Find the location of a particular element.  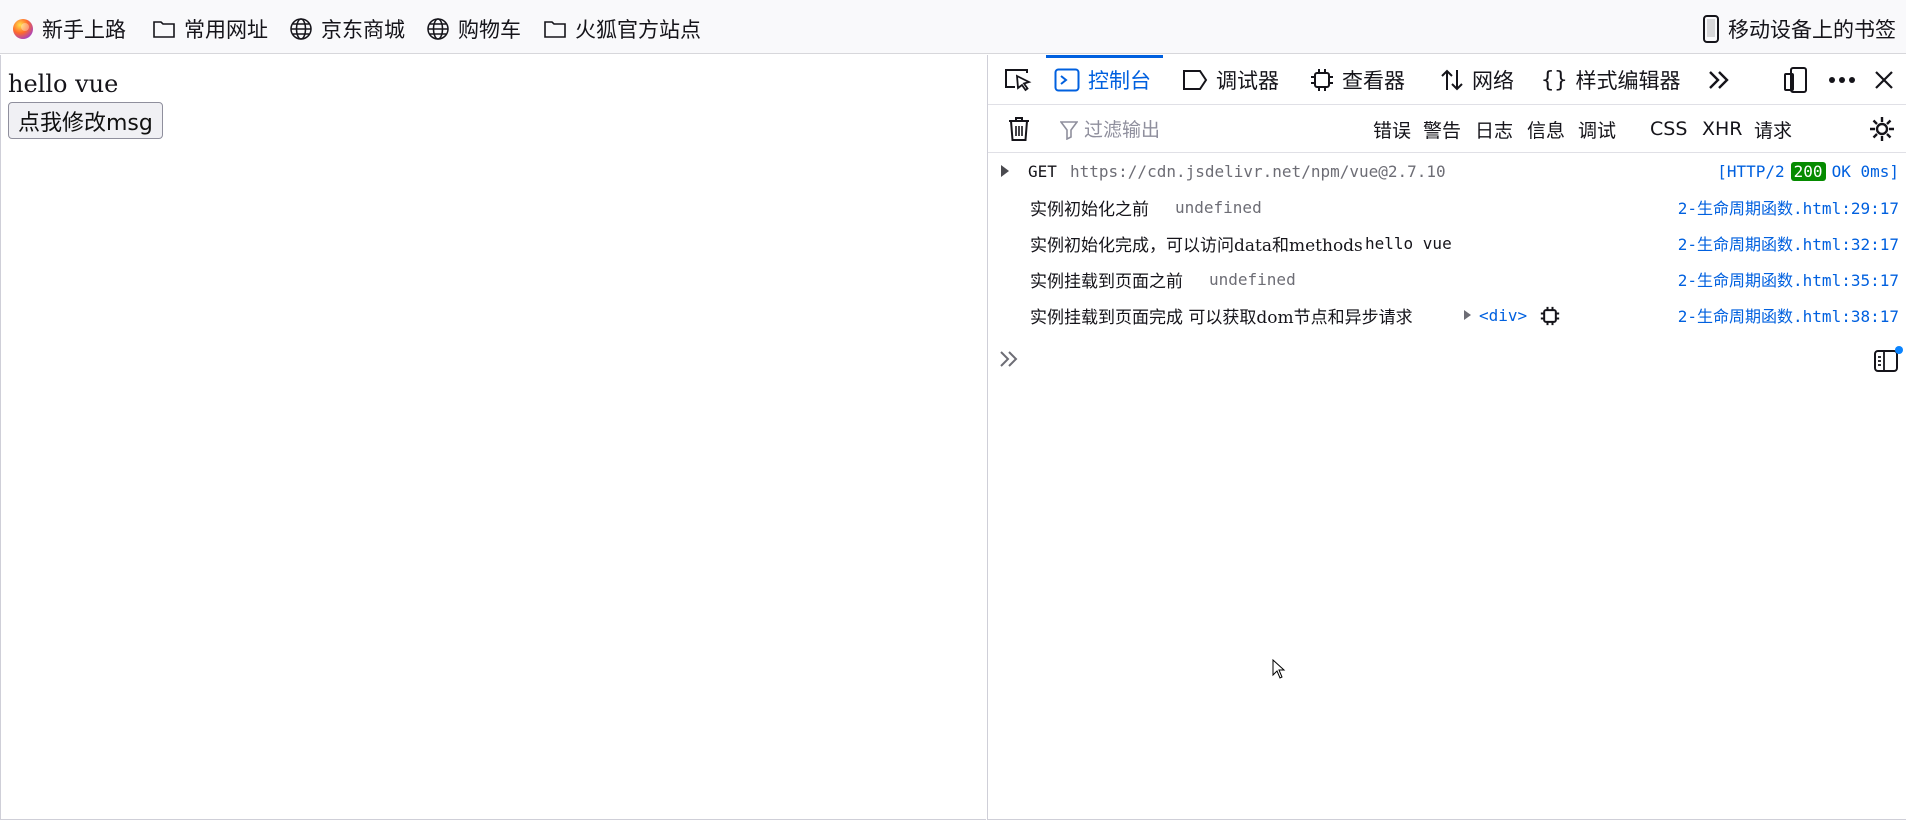

mouse-cursor-icon is located at coordinates (1279, 669).